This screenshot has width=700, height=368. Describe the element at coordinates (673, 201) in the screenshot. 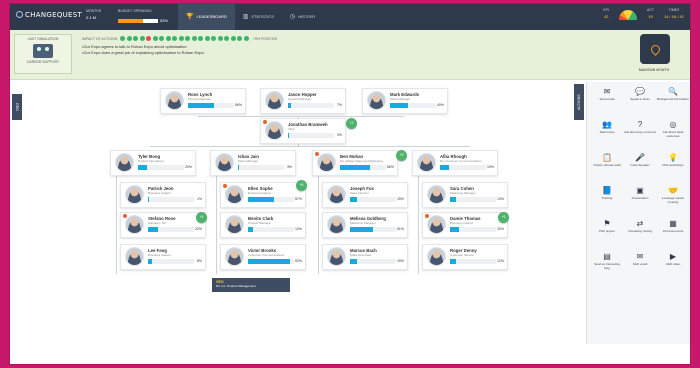

I see `action-handshake: 🤝 Leverage impact meeting` at that location.